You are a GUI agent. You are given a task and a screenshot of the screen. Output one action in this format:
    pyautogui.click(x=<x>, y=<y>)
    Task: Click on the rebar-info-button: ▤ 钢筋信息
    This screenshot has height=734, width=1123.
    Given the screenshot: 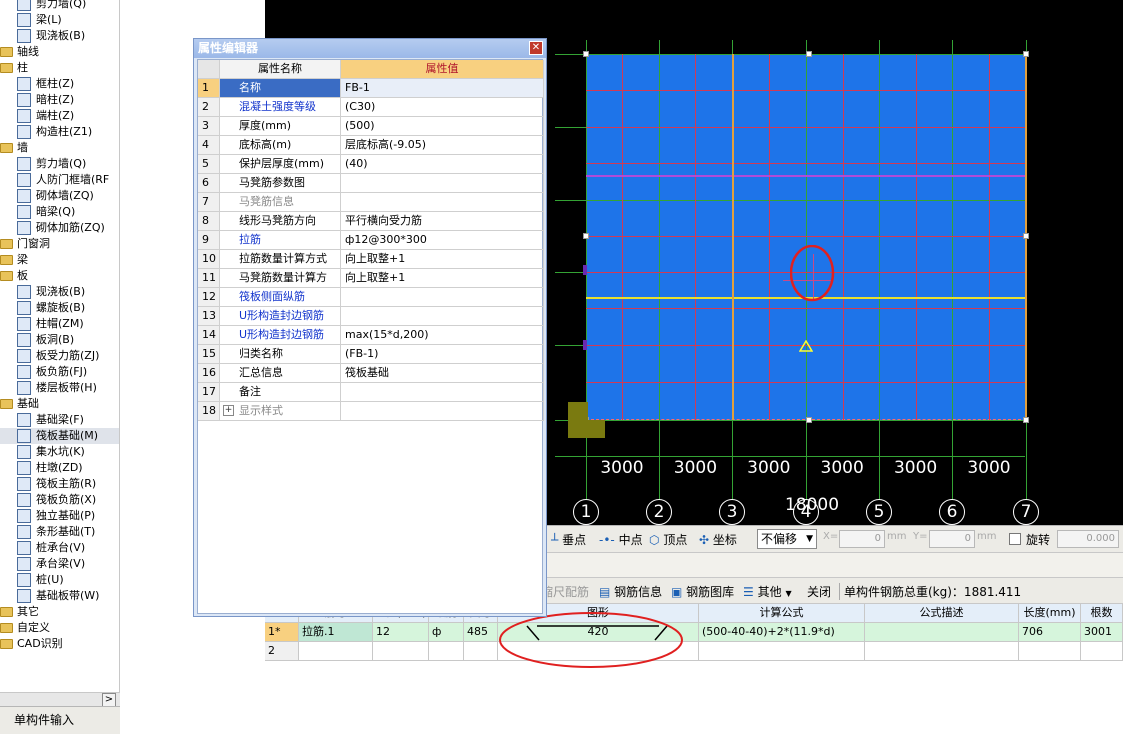 What is the action you would take?
    pyautogui.click(x=630, y=591)
    